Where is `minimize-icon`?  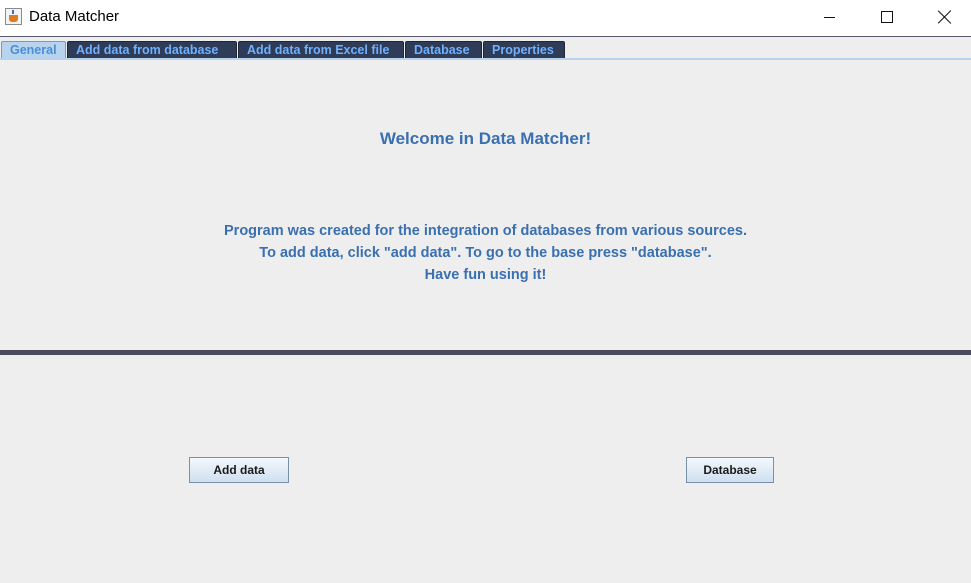 minimize-icon is located at coordinates (829, 17).